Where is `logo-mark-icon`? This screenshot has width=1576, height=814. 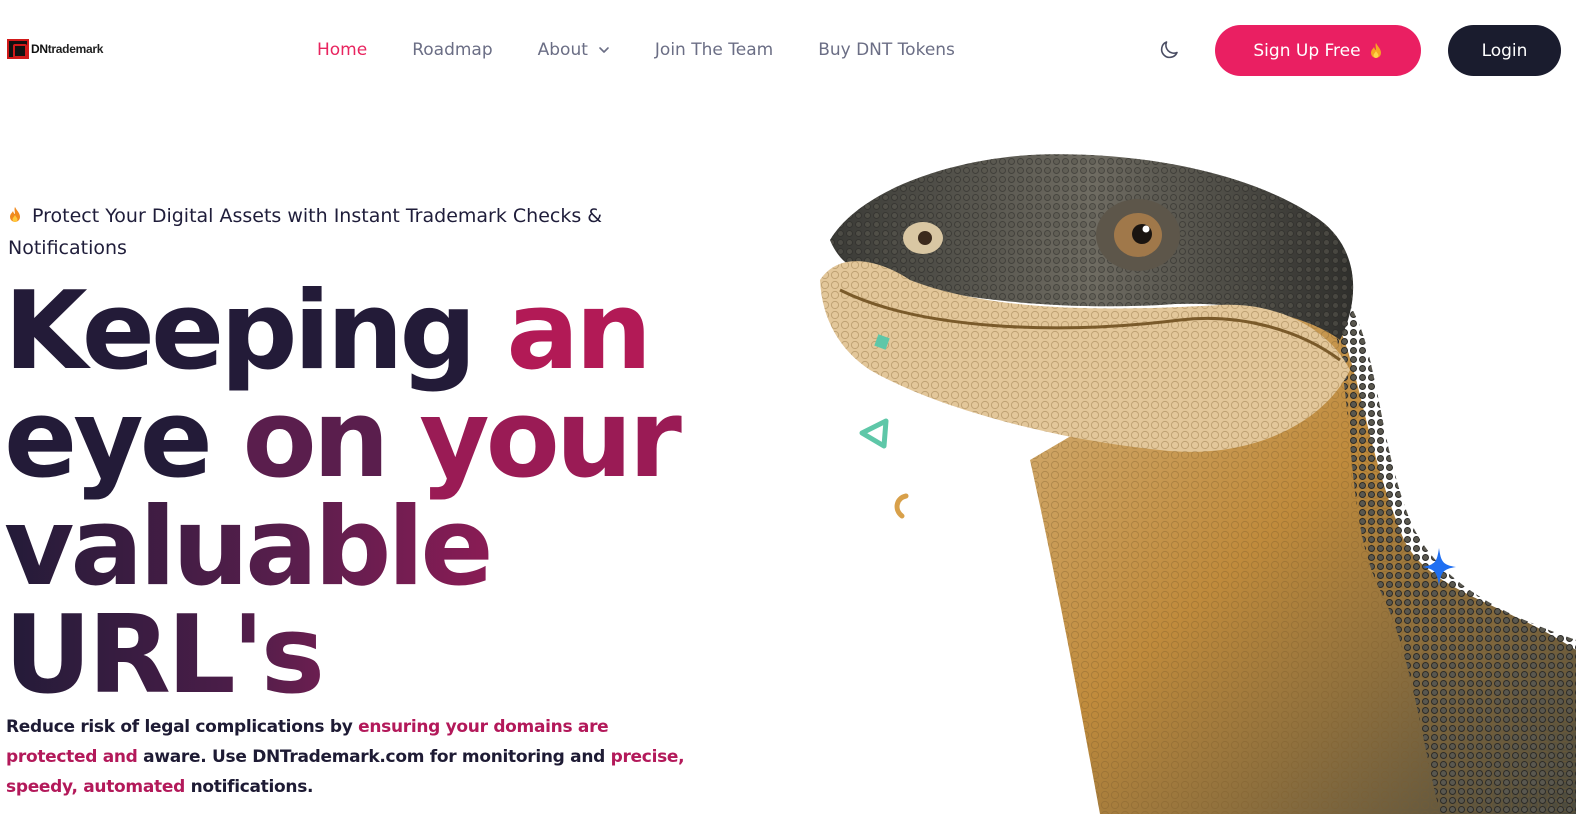 logo-mark-icon is located at coordinates (18, 49).